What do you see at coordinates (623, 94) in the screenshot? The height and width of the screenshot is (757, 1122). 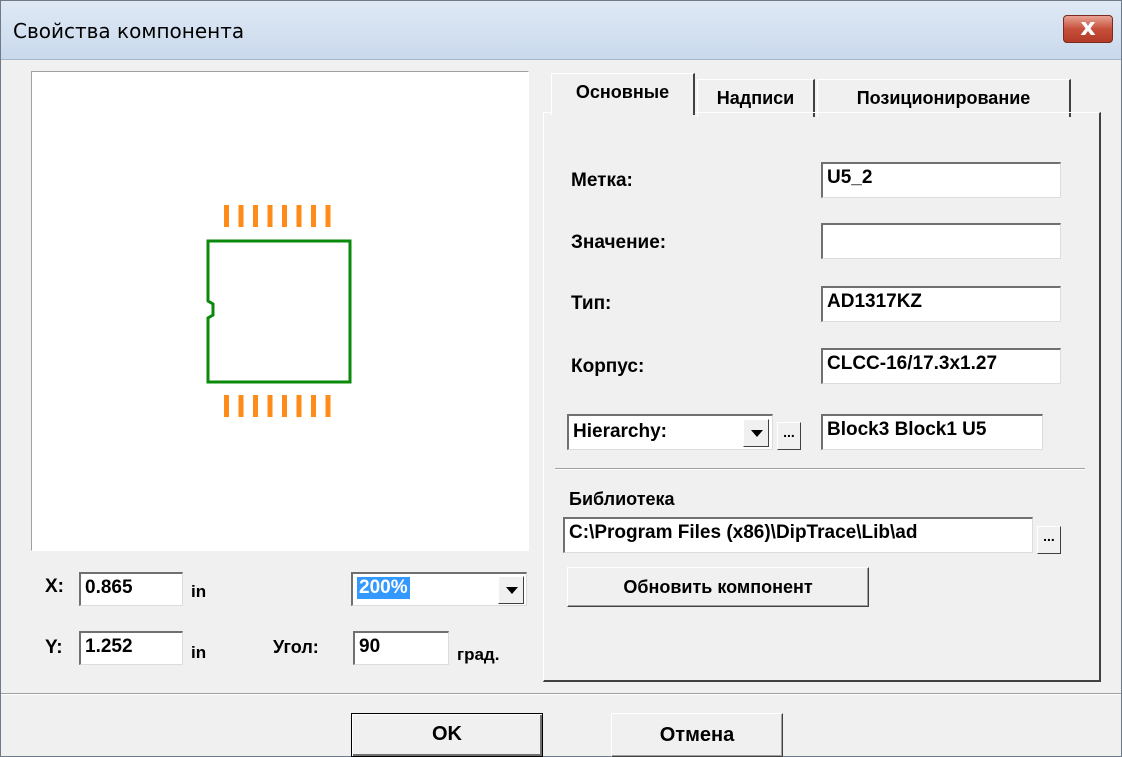 I see `tab-main: Основные` at bounding box center [623, 94].